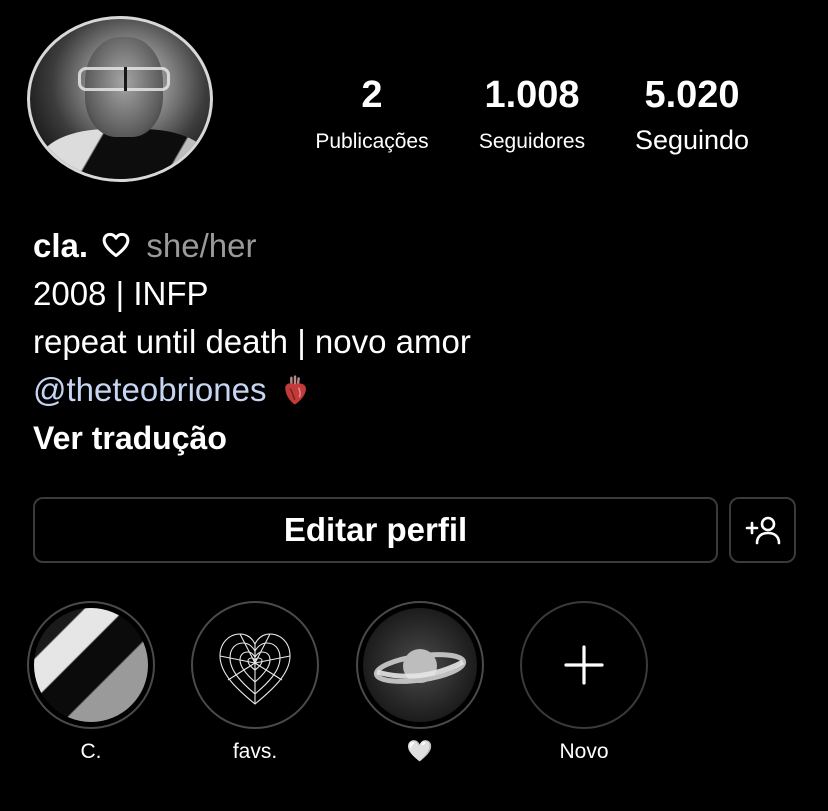  I want to click on add-person-icon, so click(762, 530).